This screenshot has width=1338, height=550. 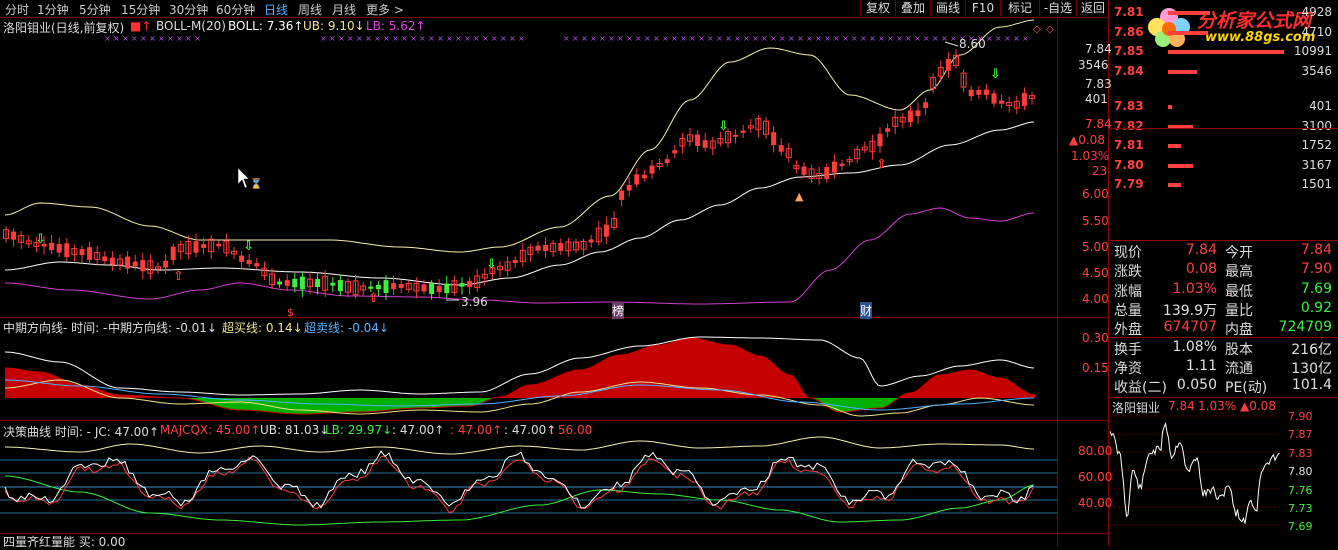 What do you see at coordinates (1095, 247) in the screenshot?
I see `axis-tick: 5.00` at bounding box center [1095, 247].